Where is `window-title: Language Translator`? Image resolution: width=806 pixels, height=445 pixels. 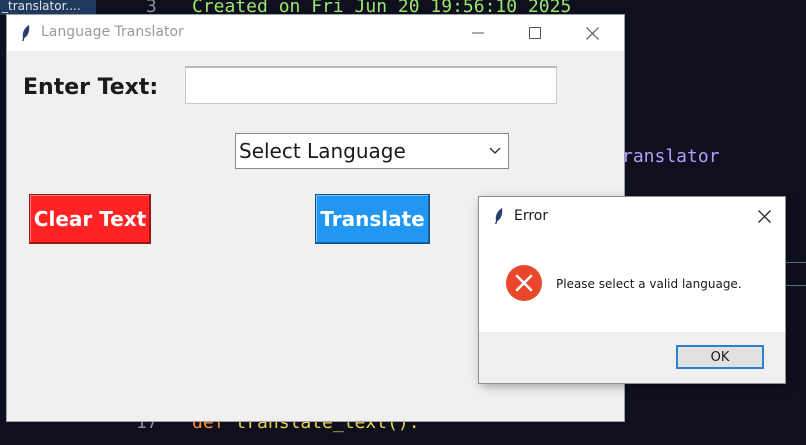 window-title: Language Translator is located at coordinates (112, 32).